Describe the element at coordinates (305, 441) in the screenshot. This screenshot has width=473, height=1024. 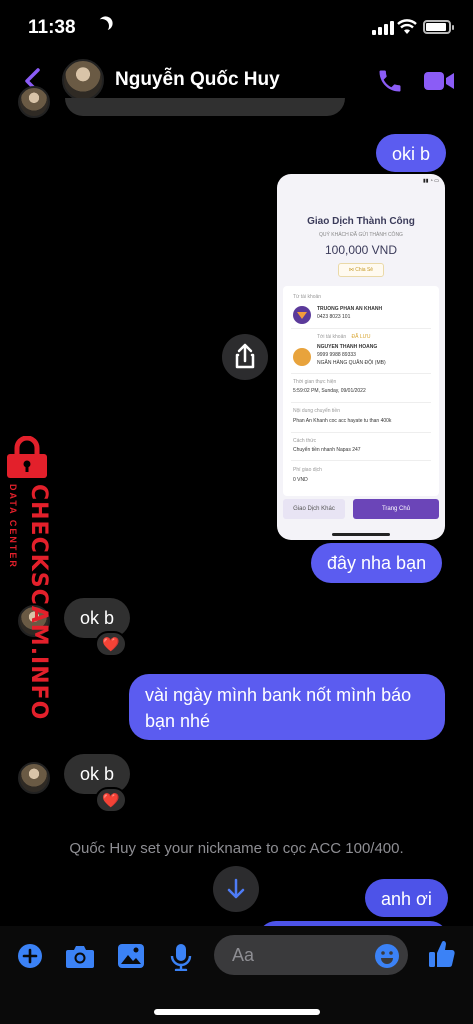
I see `receipt-method-label: Cách thức` at that location.